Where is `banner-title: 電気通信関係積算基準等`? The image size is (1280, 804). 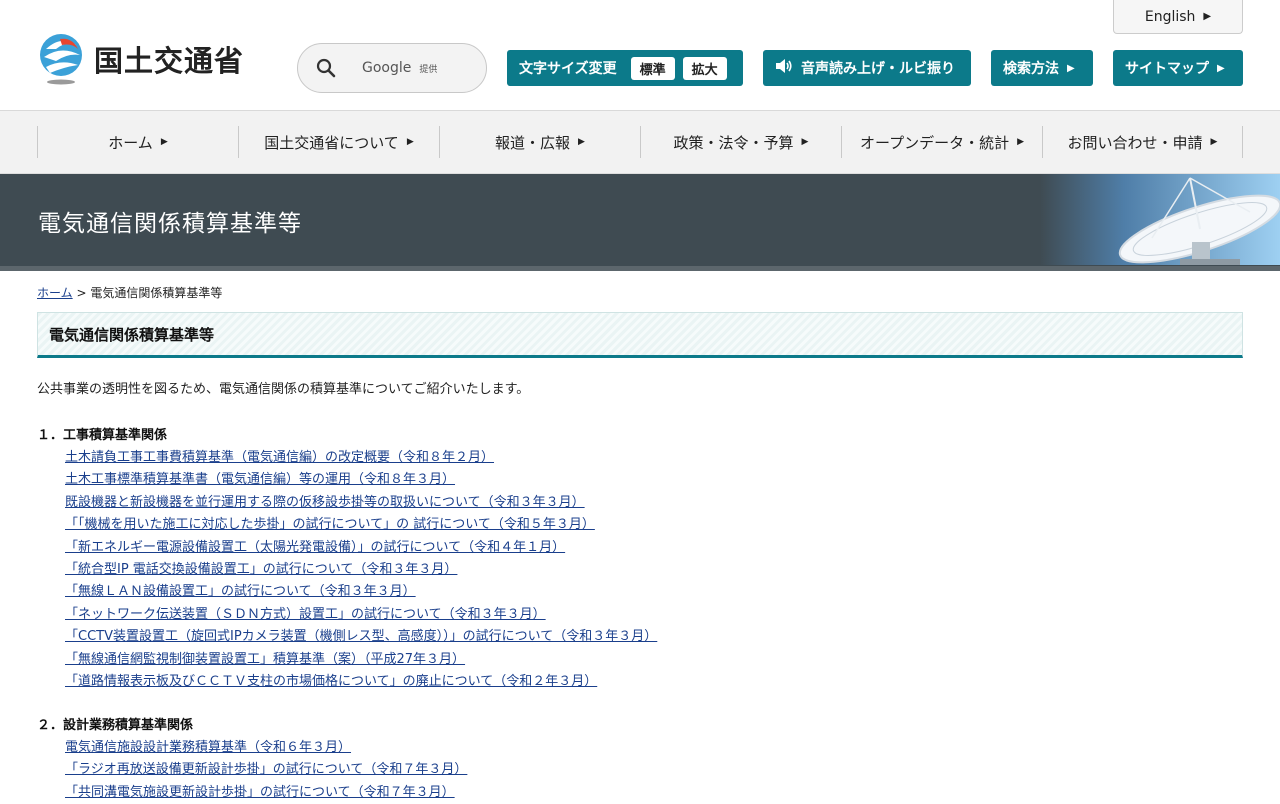
banner-title: 電気通信関係積算基準等 is located at coordinates (170, 224).